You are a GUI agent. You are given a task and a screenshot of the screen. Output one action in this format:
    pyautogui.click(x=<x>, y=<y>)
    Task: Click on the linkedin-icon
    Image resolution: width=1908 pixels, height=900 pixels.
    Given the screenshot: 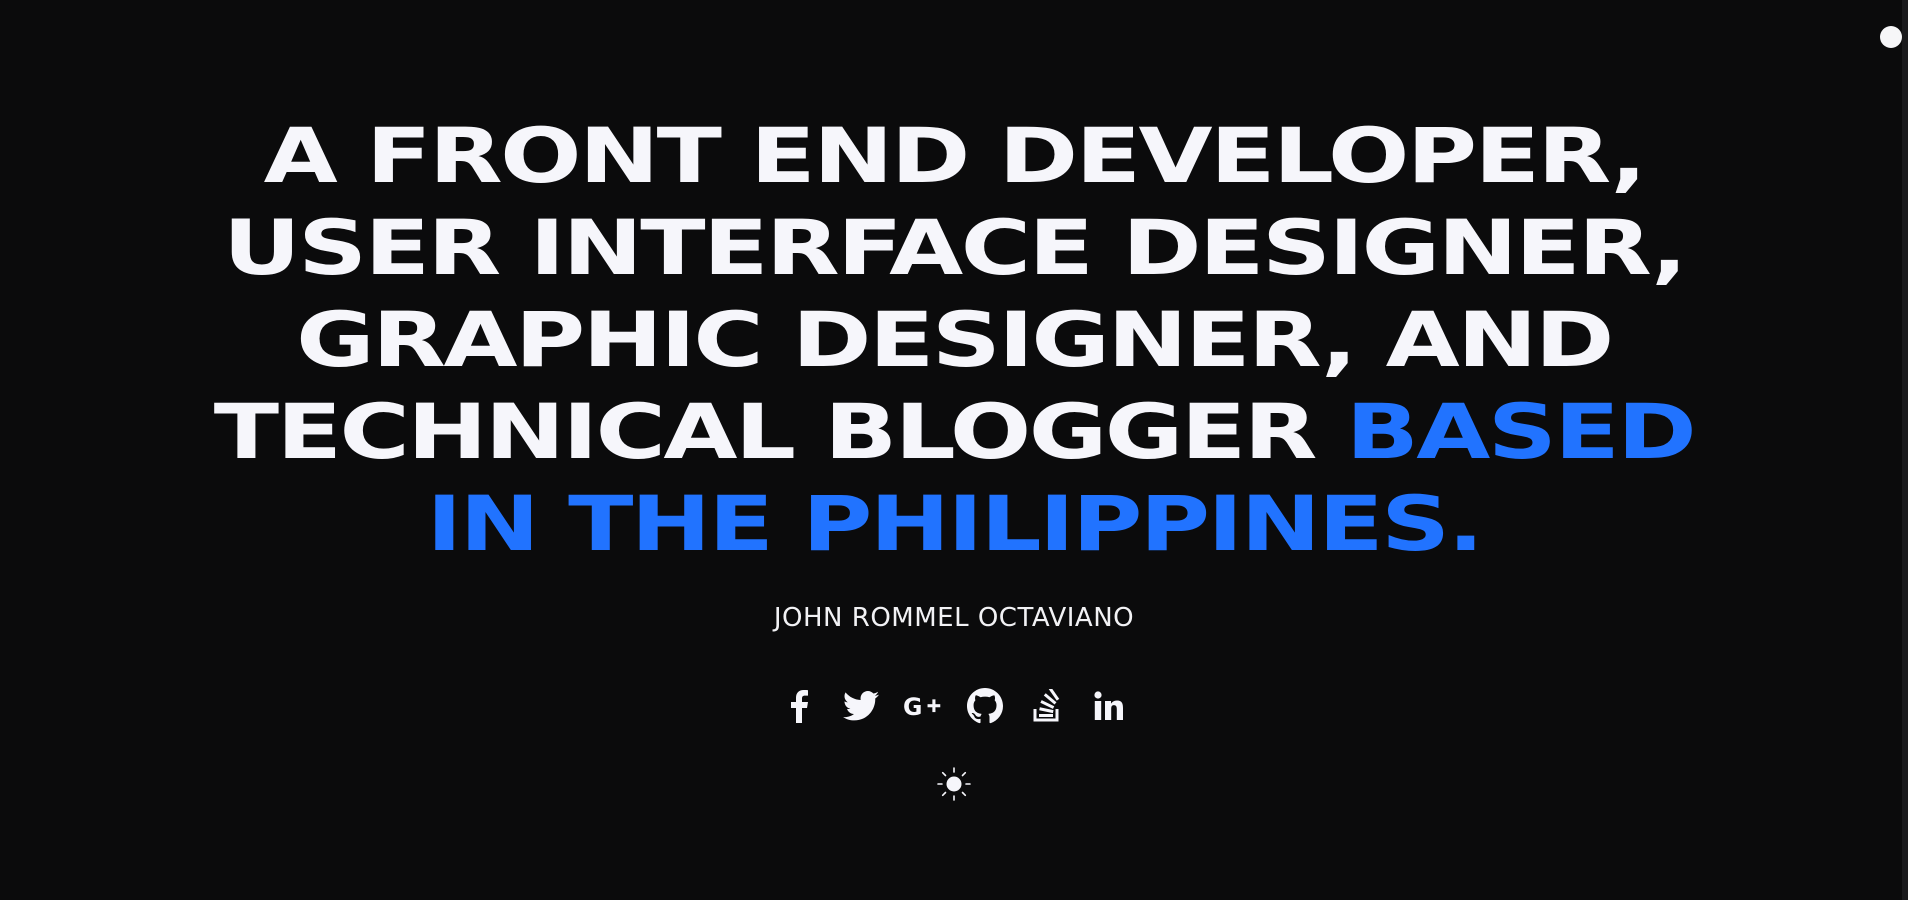 What is the action you would take?
    pyautogui.click(x=1108, y=705)
    